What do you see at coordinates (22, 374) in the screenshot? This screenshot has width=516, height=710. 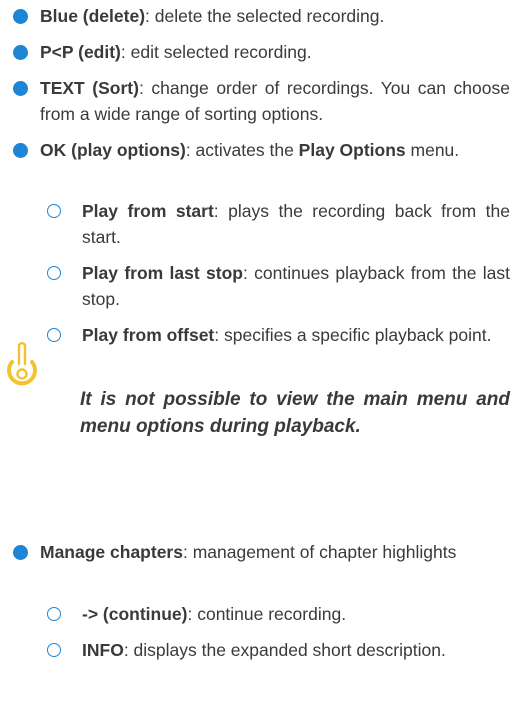 I see `hint-icon` at bounding box center [22, 374].